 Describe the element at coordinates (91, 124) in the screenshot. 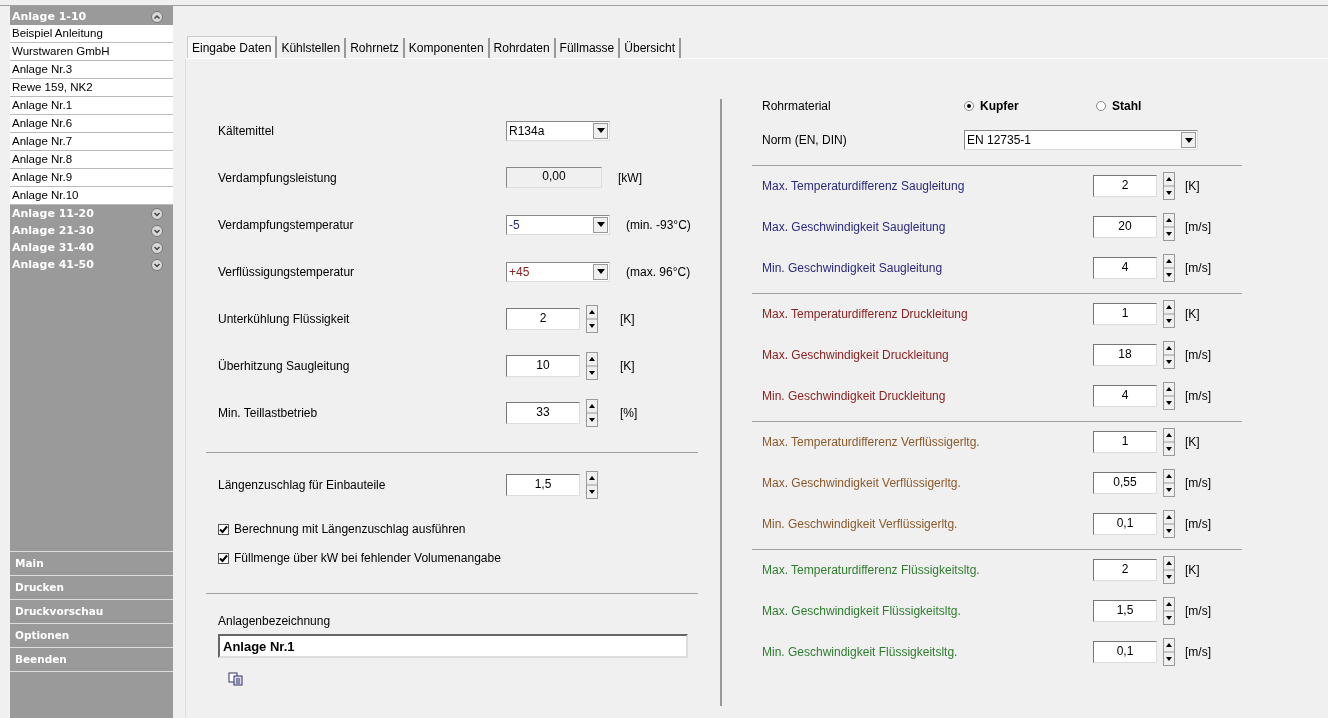

I see `sidebar-item: Anlage Nr.6` at that location.